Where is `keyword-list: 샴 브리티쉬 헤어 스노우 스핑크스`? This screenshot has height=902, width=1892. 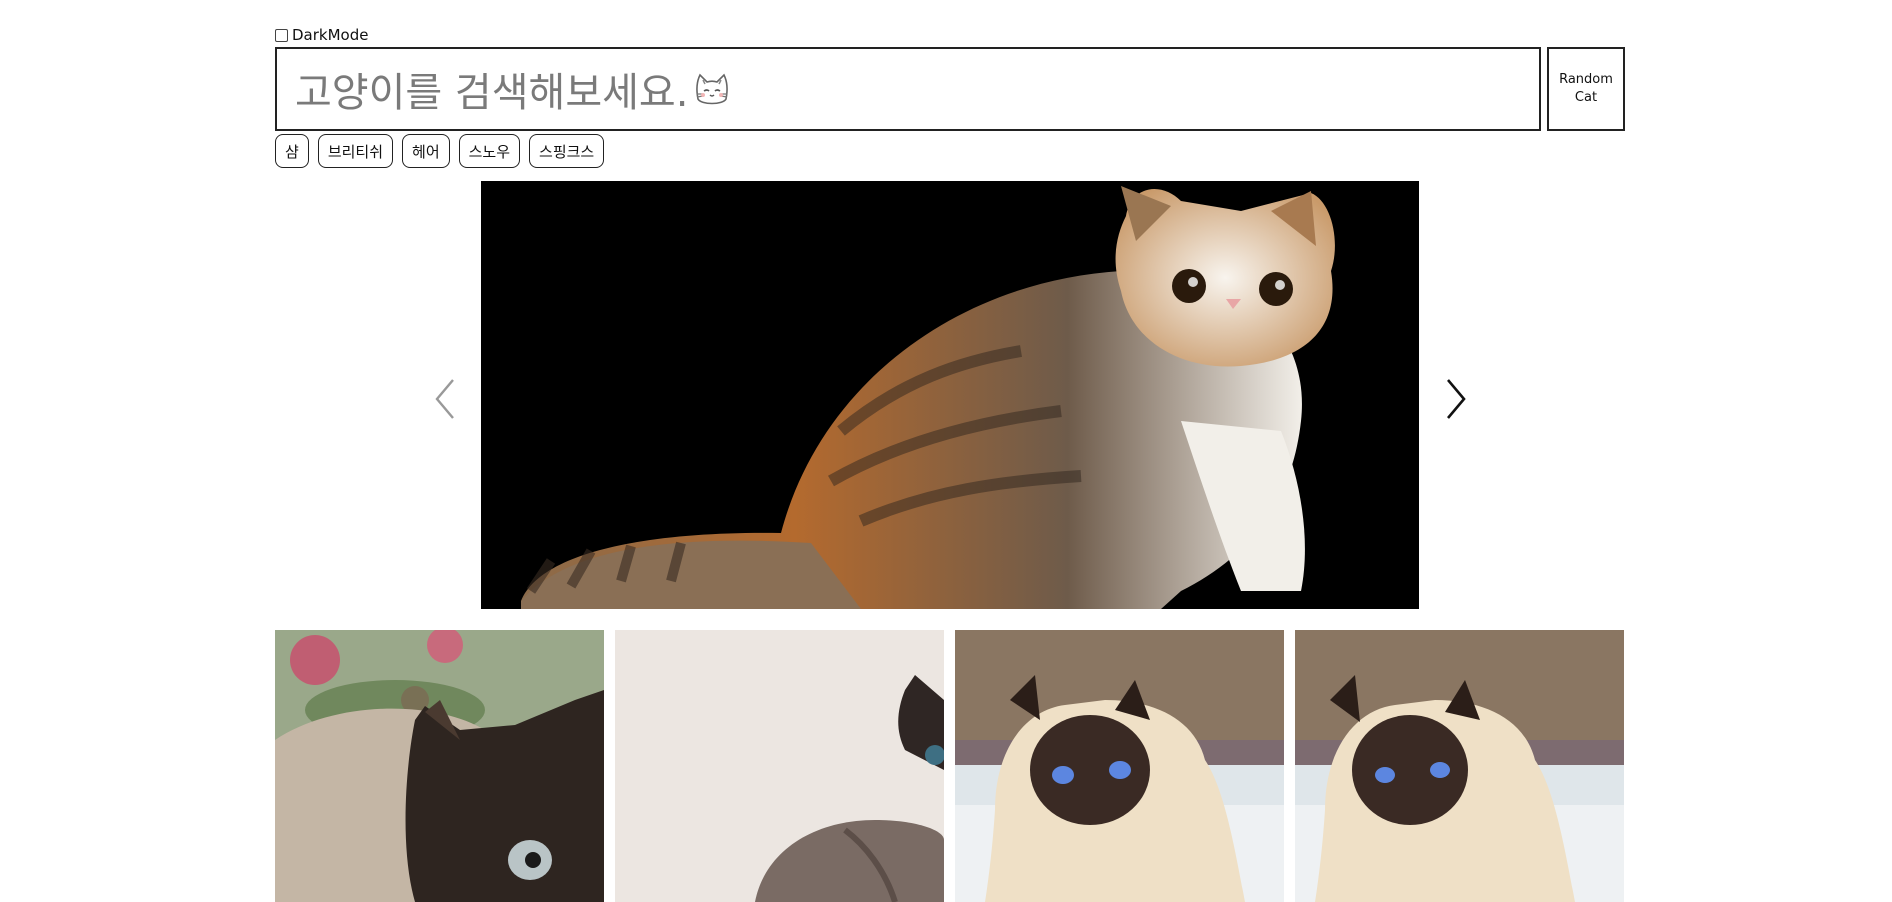 keyword-list: 샴 브리티쉬 헤어 스노우 스핑크스 is located at coordinates (440, 151).